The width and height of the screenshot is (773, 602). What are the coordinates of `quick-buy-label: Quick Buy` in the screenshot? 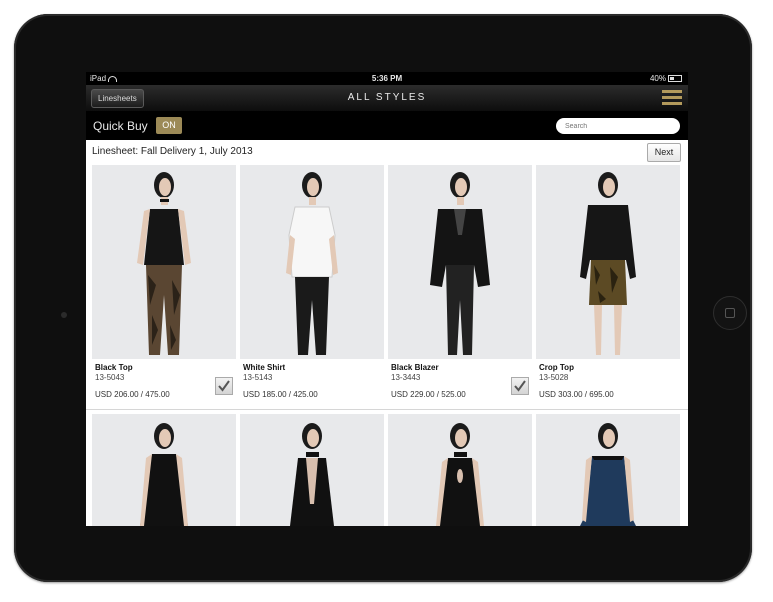 It's located at (120, 126).